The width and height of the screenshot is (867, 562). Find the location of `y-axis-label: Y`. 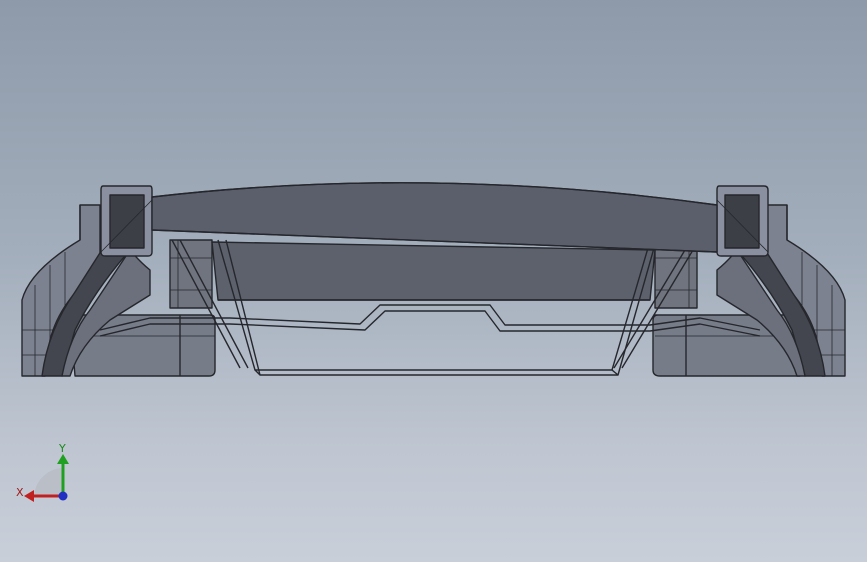

y-axis-label: Y is located at coordinates (62, 448).